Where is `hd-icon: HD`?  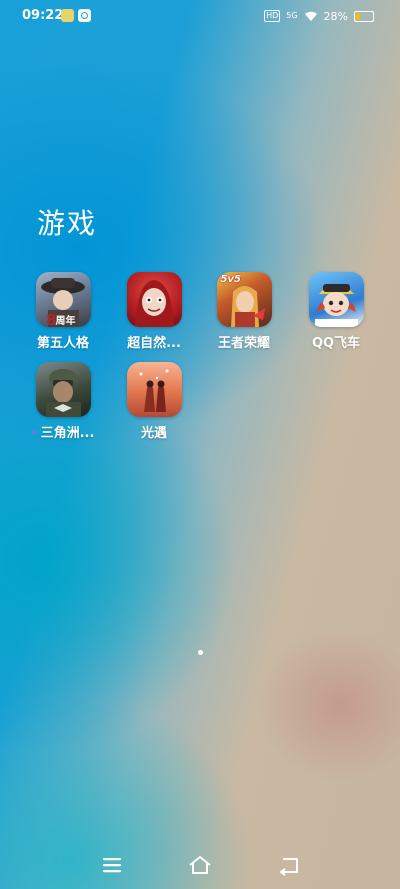
hd-icon: HD is located at coordinates (272, 16).